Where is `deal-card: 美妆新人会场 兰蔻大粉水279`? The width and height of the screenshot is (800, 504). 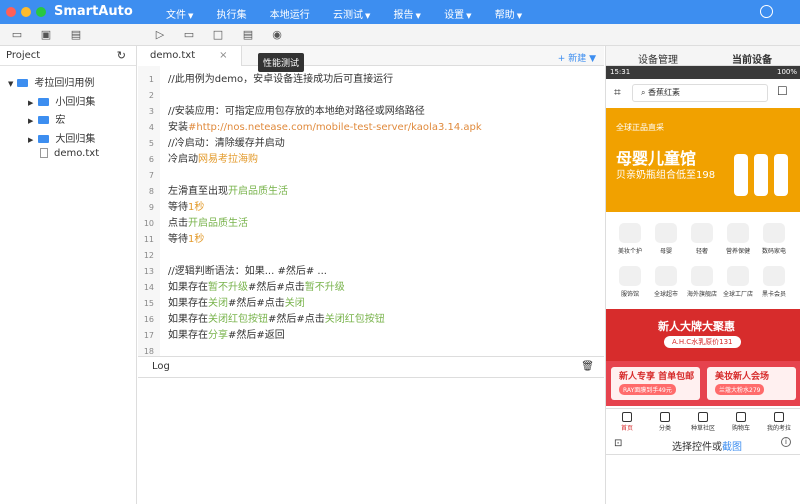 deal-card: 美妆新人会场 兰蔻大粉水279 is located at coordinates (751, 383).